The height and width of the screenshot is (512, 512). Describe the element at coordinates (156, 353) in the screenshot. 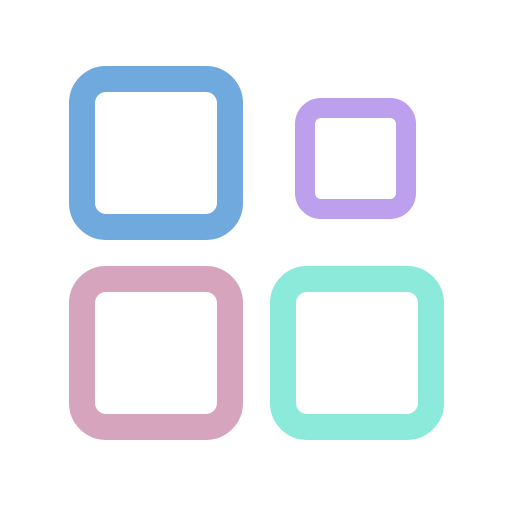

I see `tile-bottom-left-icon` at that location.